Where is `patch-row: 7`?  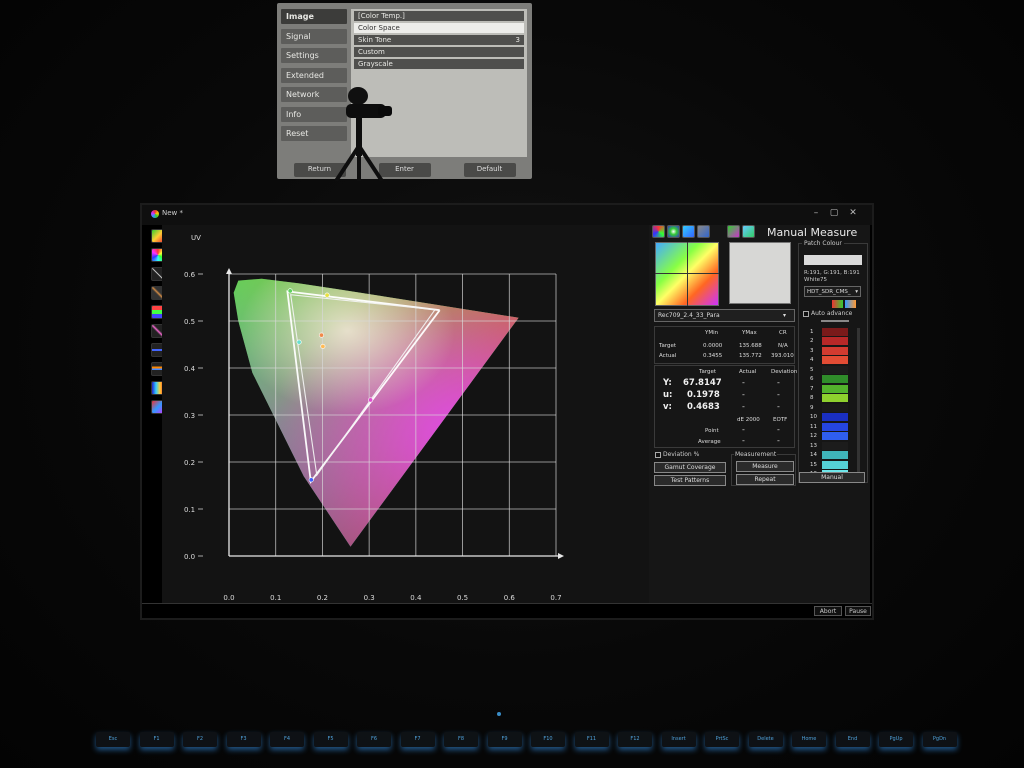
patch-row: 7 is located at coordinates (833, 389).